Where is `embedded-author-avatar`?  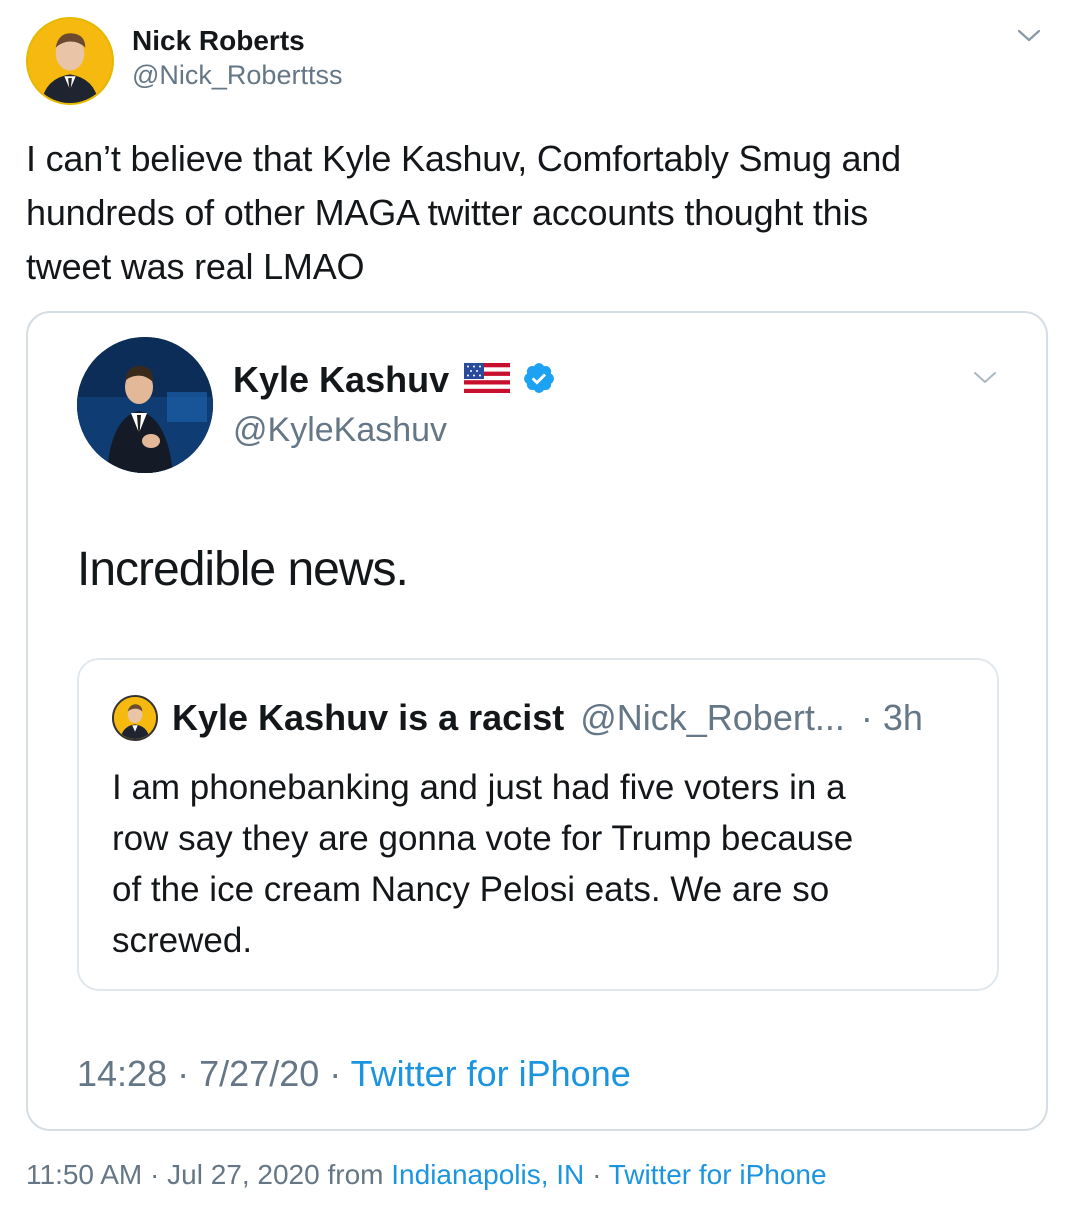 embedded-author-avatar is located at coordinates (145, 405).